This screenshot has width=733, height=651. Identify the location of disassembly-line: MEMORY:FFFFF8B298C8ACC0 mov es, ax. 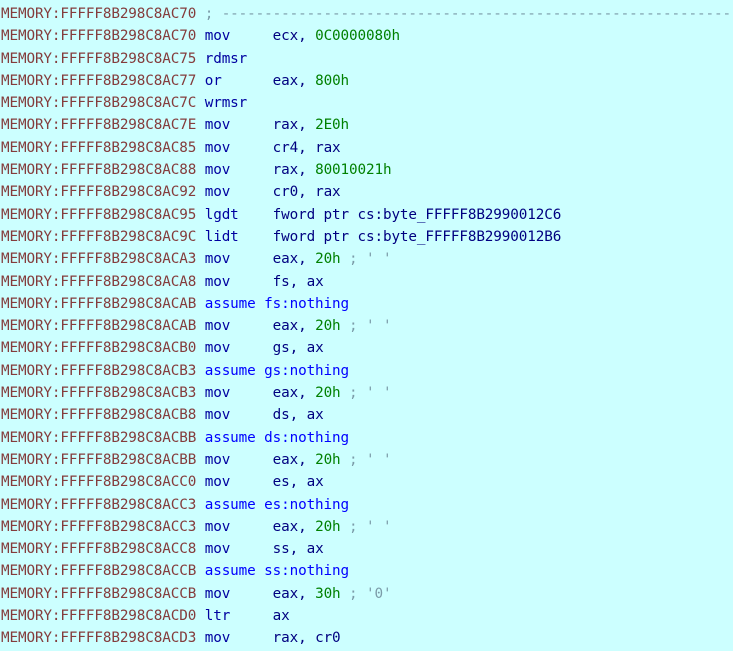
(367, 482).